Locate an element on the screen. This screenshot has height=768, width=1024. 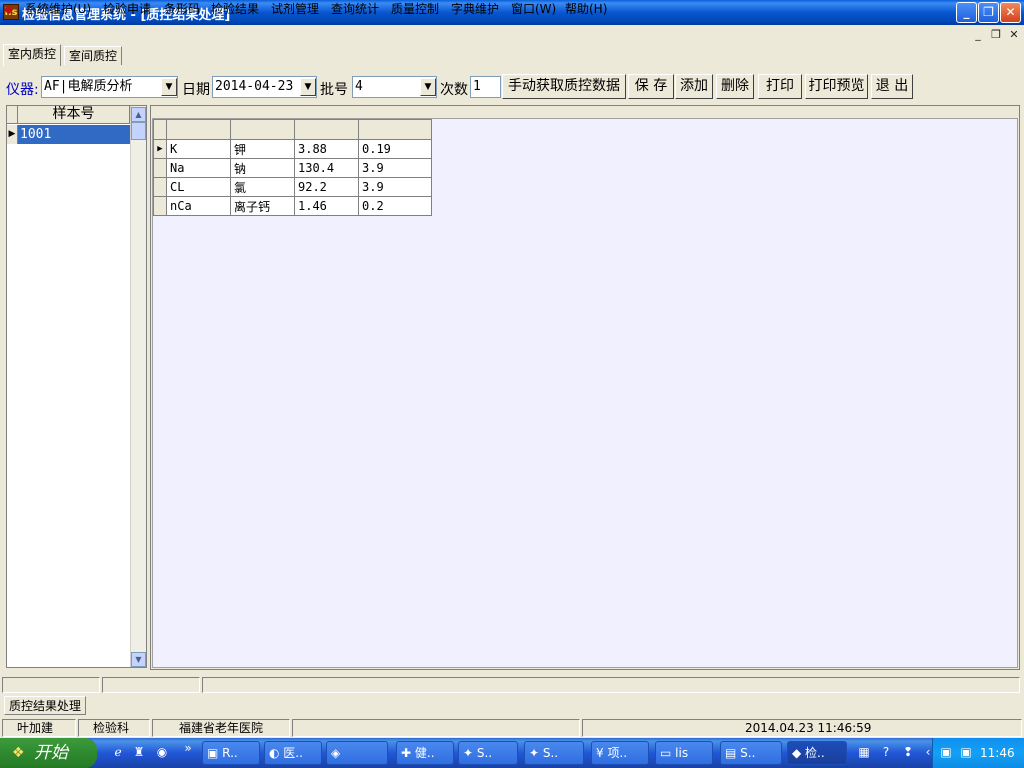
table-row: ▶ K 钾 3.88 0.19 is located at coordinates (292, 149).